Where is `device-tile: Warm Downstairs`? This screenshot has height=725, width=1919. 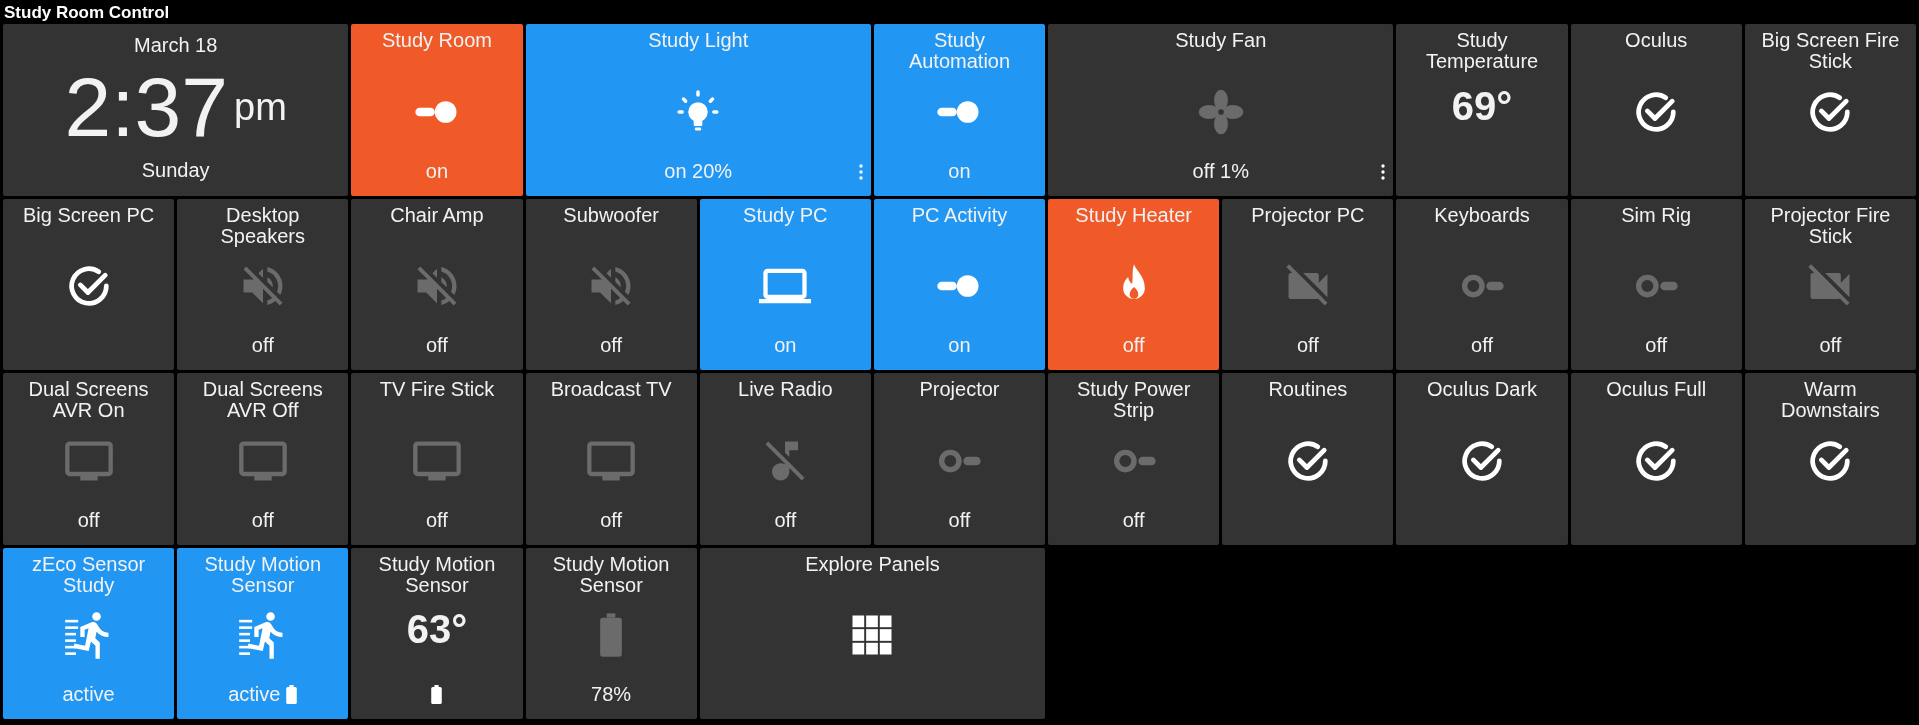 device-tile: Warm Downstairs is located at coordinates (1830, 459).